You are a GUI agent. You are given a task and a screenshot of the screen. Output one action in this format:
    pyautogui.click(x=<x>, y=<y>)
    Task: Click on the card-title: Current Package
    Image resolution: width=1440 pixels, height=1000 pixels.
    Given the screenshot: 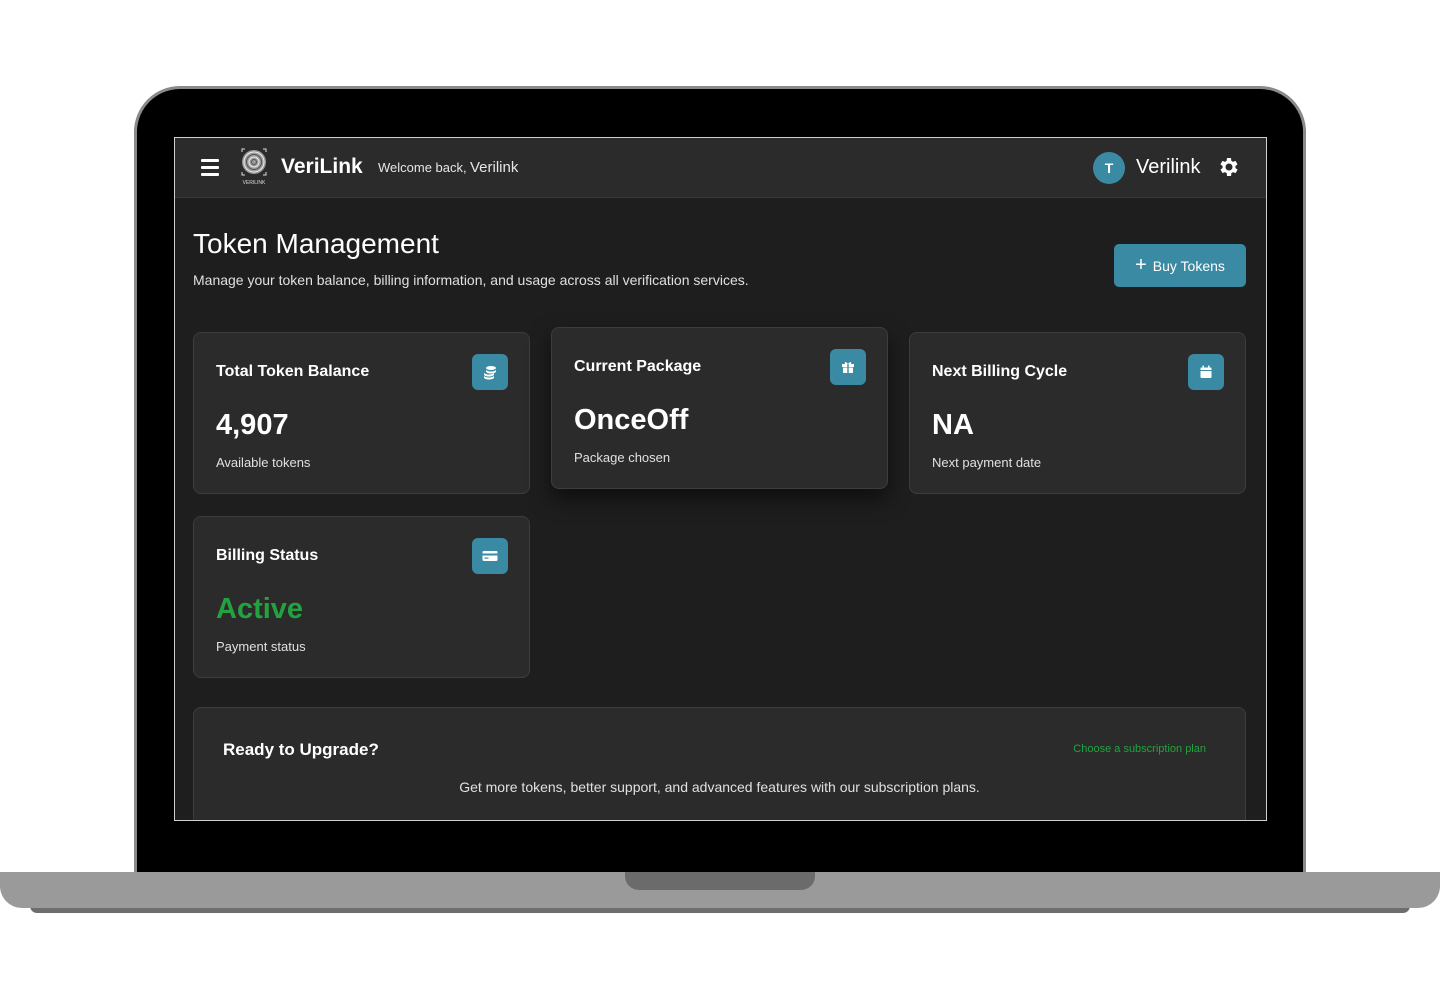 What is the action you would take?
    pyautogui.click(x=638, y=366)
    